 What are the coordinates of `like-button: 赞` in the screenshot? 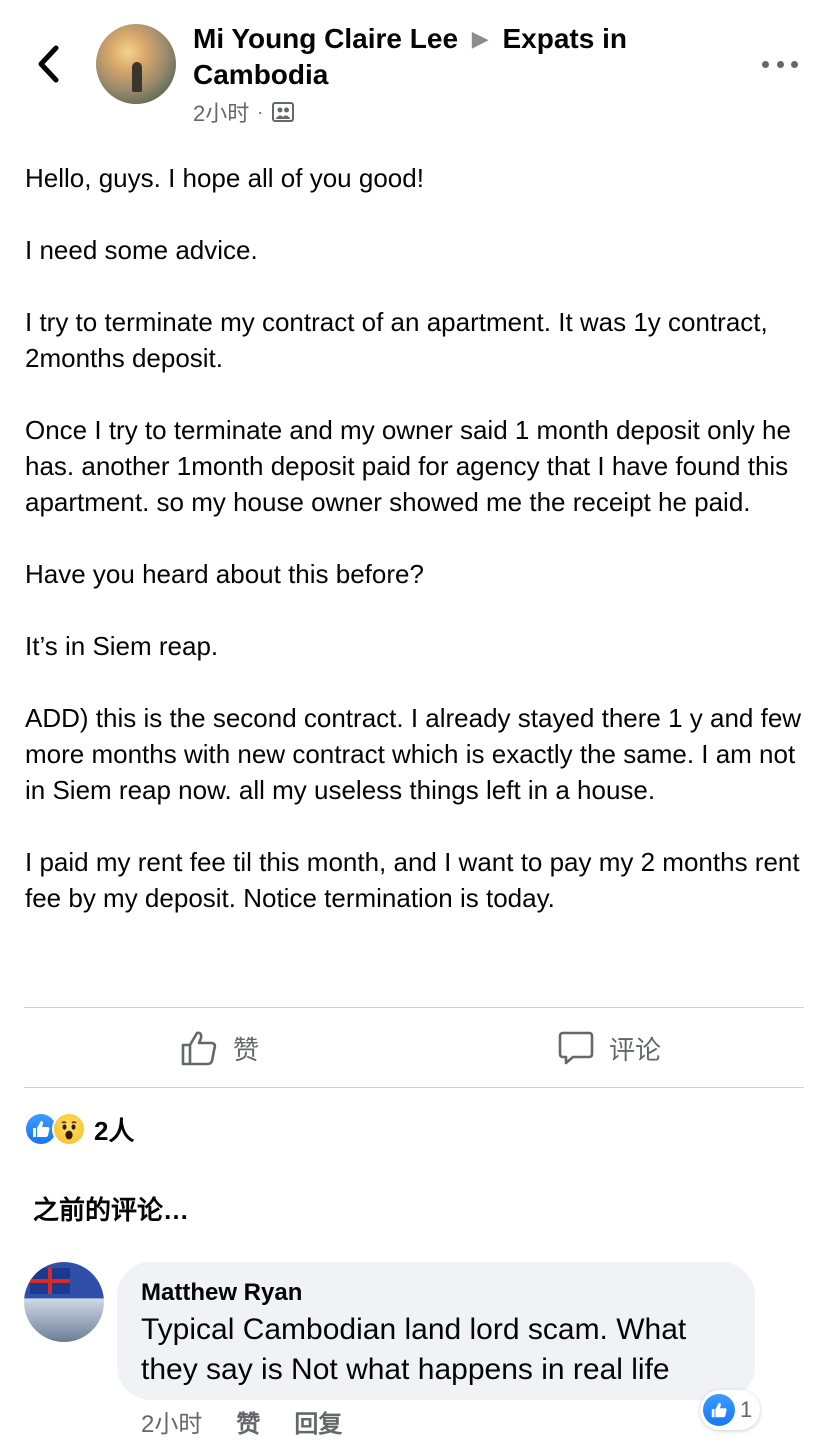 It's located at (219, 1048).